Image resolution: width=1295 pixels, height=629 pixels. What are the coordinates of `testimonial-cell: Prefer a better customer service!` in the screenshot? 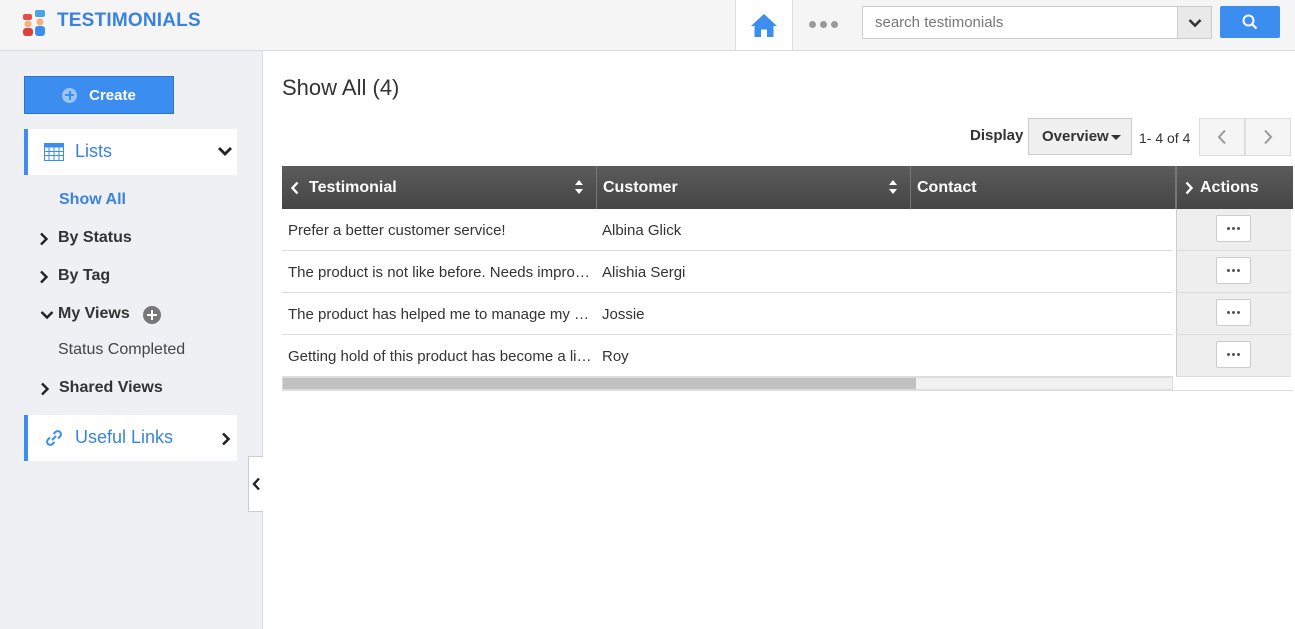 It's located at (397, 230).